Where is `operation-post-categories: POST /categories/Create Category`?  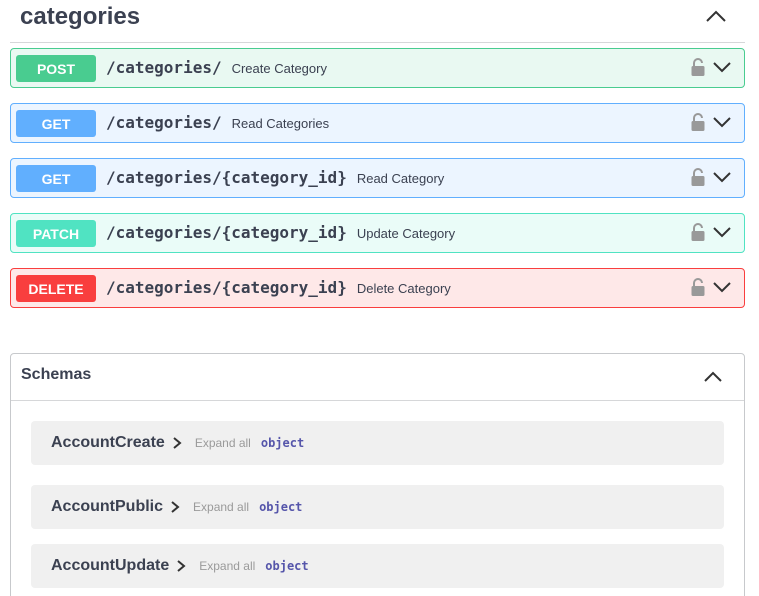 operation-post-categories: POST /categories/Create Category is located at coordinates (377, 68).